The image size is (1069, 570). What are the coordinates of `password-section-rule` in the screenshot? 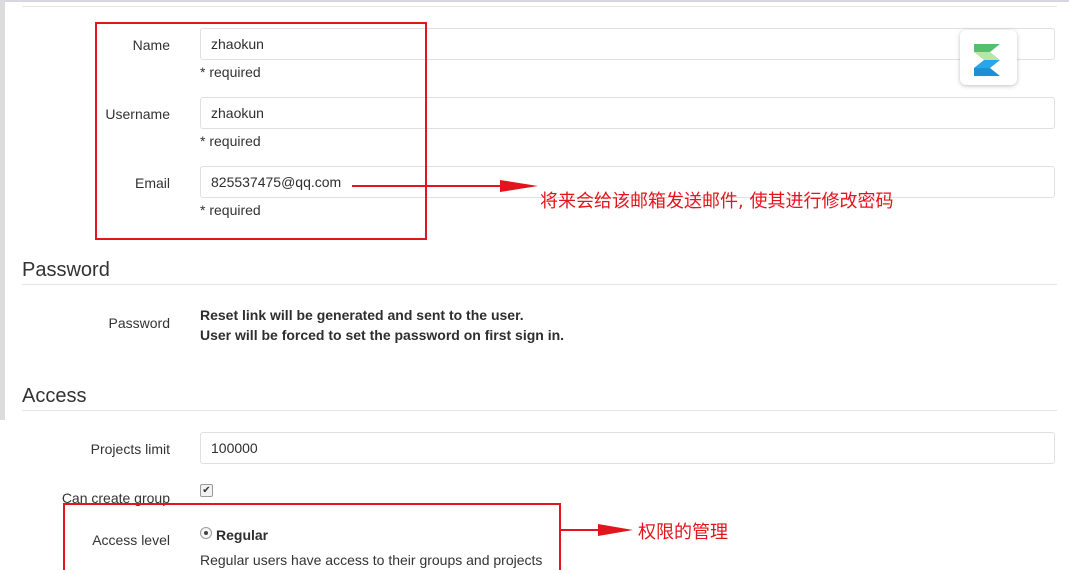 It's located at (539, 284).